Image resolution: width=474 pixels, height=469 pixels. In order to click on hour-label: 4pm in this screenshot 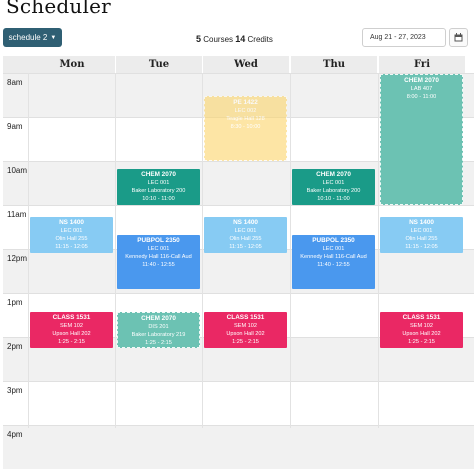, I will do `click(15, 434)`.